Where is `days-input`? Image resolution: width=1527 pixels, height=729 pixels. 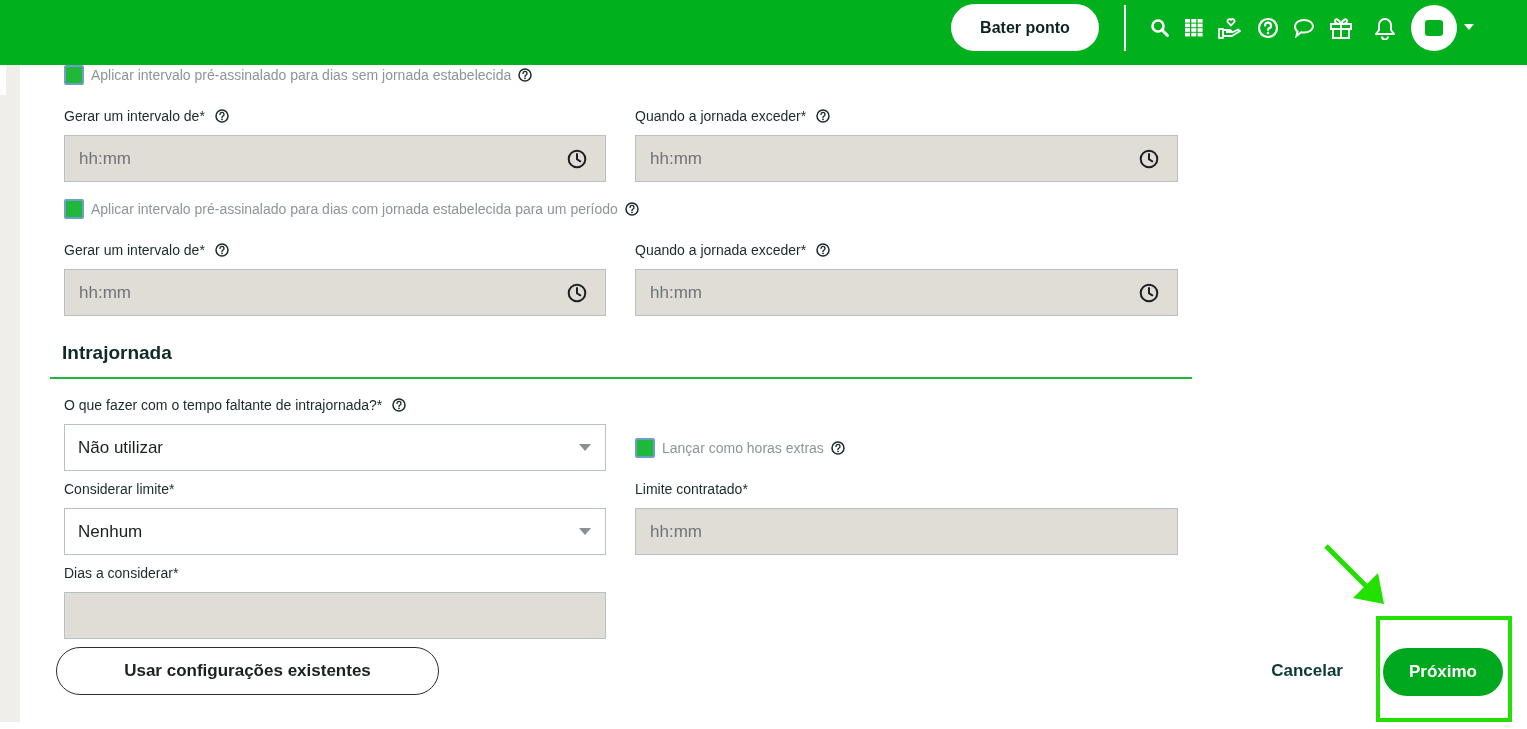
days-input is located at coordinates (335, 615).